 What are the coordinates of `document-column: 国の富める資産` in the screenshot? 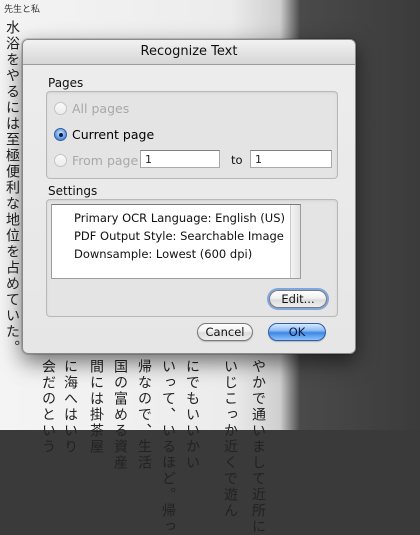 It's located at (120, 415).